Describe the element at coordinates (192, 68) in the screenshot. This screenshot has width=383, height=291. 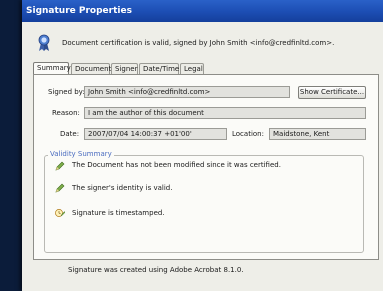
I see `tab-legal: Legal` at that location.